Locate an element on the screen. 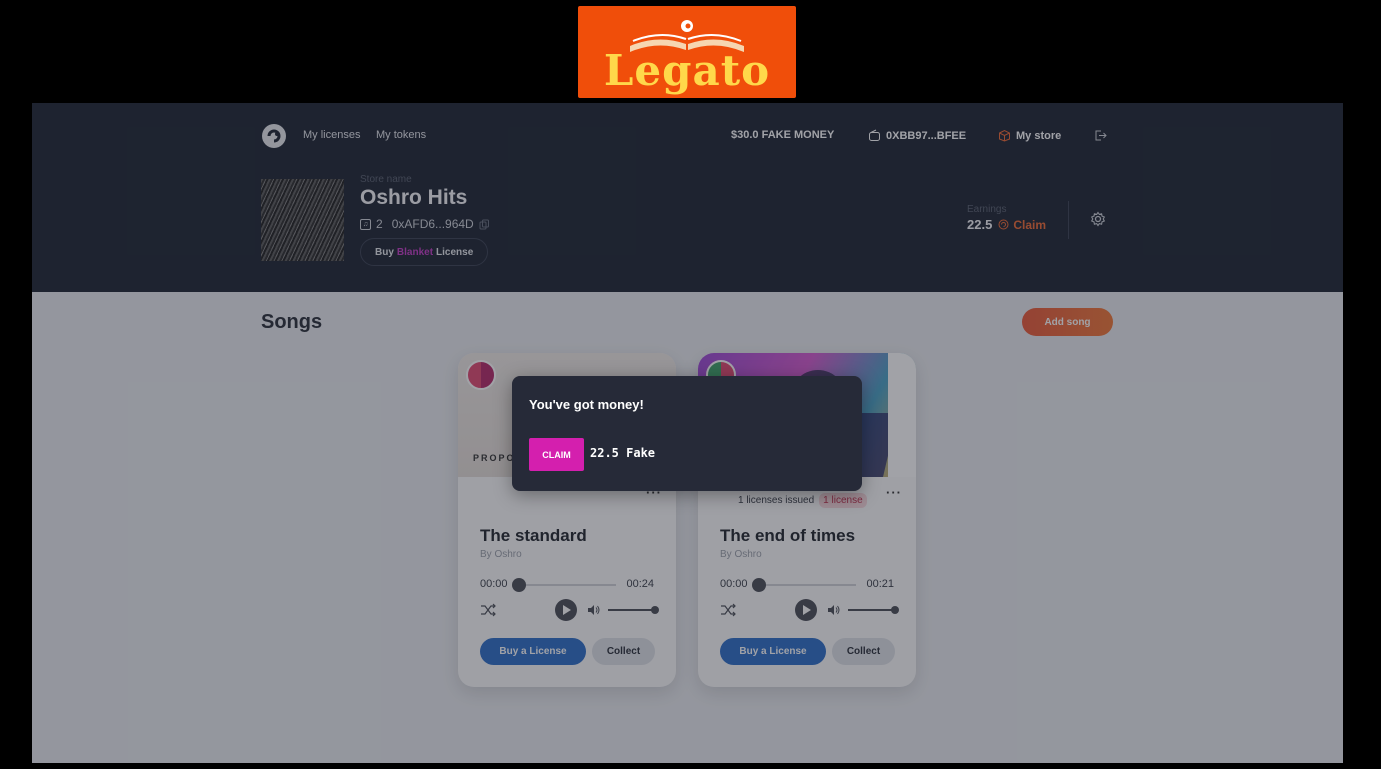 The width and height of the screenshot is (1381, 769). dialog-amount: 22.5 Fake is located at coordinates (623, 453).